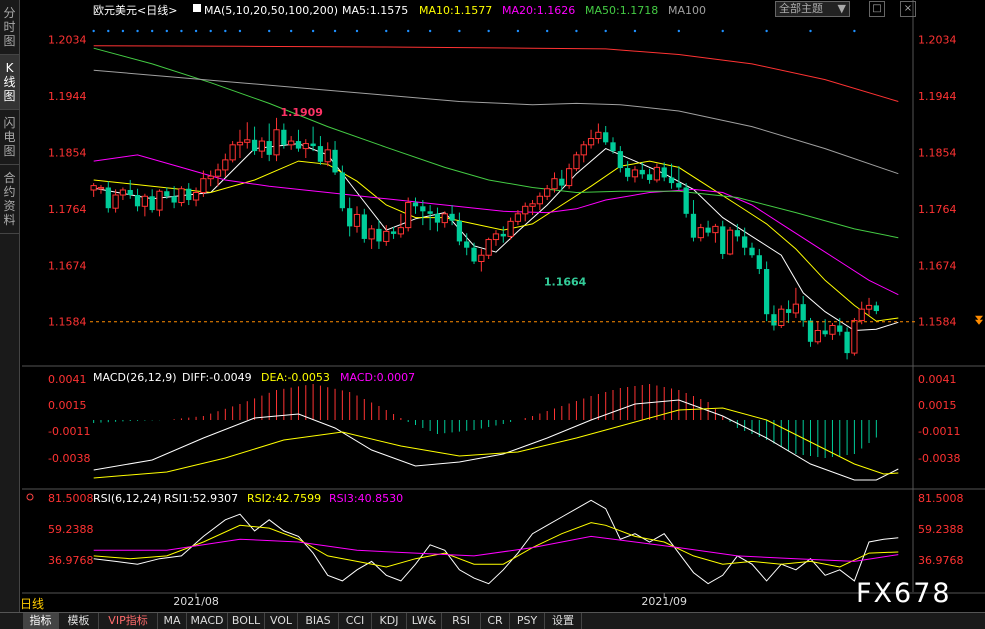 The image size is (985, 629). I want to click on macd-params-label: MACD(26,12,9), so click(135, 377).